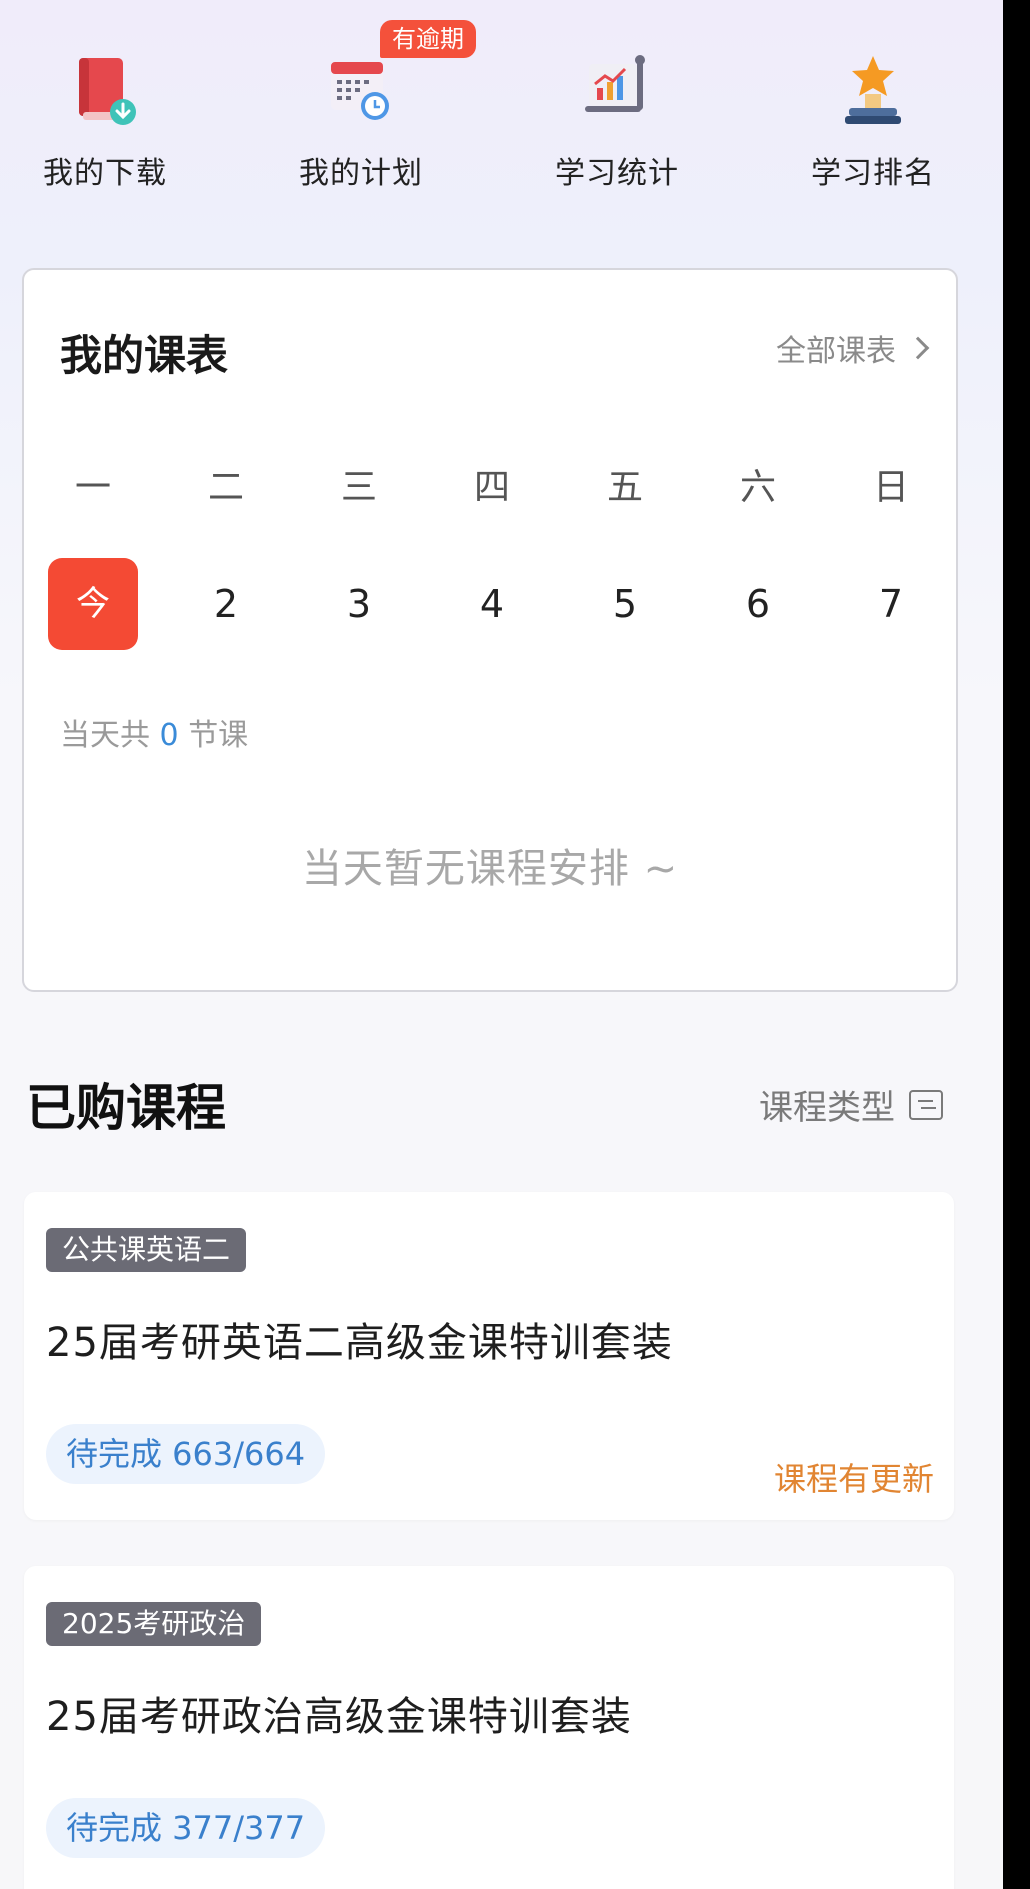 This screenshot has height=1889, width=1030. What do you see at coordinates (836, 351) in the screenshot?
I see `all-schedule-label: 全部课表` at bounding box center [836, 351].